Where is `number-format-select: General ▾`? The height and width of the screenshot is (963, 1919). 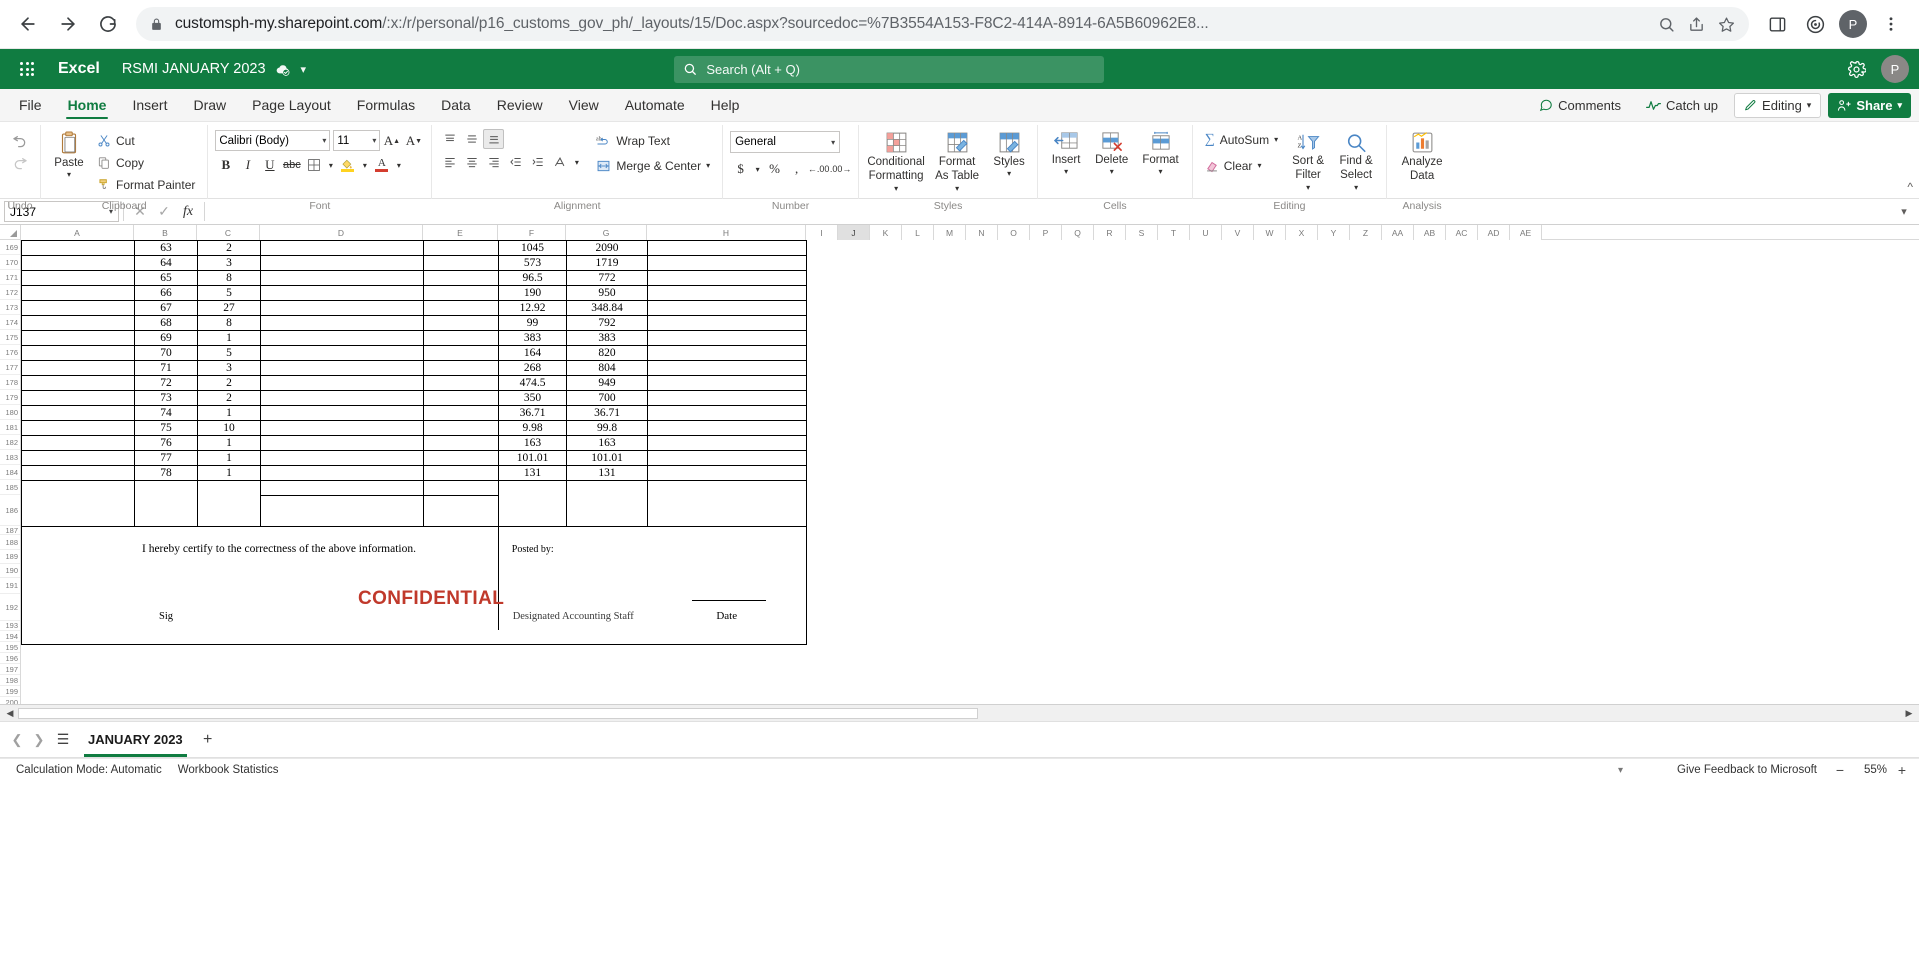
number-format-select: General ▾ is located at coordinates (785, 142).